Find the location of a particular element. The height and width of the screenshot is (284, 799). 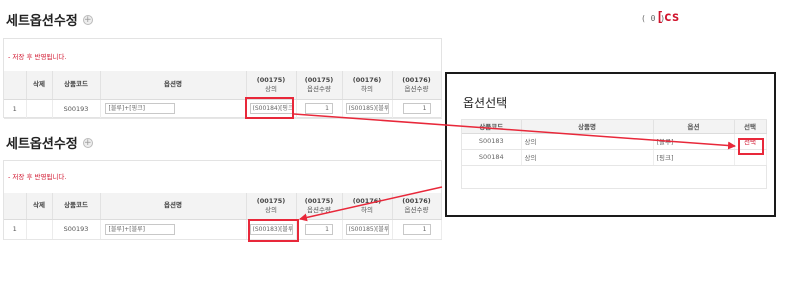

highlight-select-link is located at coordinates (751, 146).